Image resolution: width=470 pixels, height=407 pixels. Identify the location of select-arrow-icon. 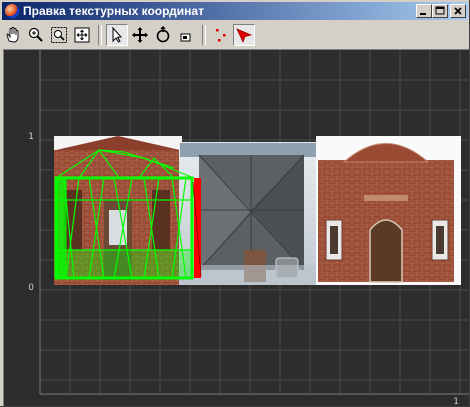
(117, 35).